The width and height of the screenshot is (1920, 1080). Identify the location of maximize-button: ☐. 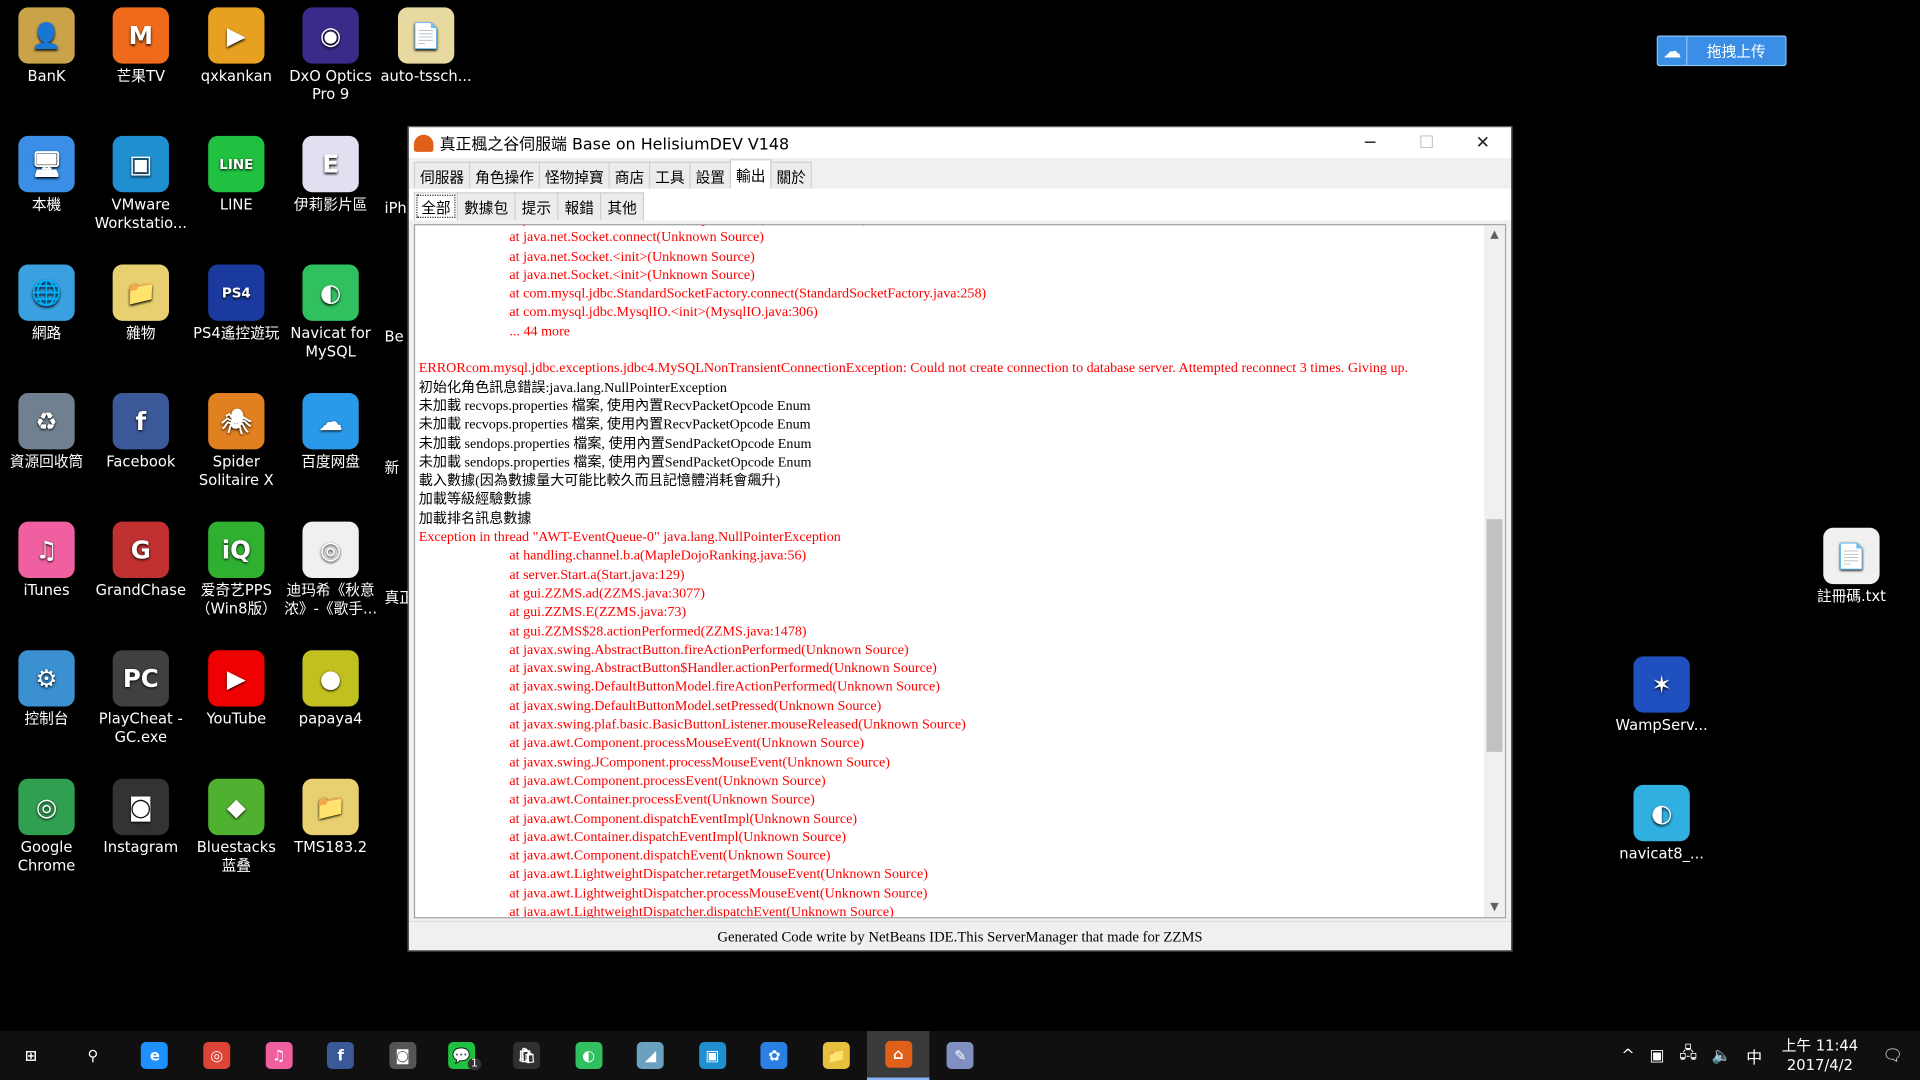
(1426, 143).